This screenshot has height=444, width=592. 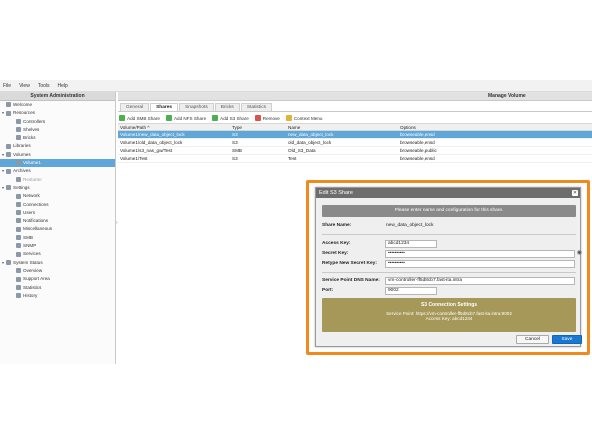 I want to click on toolbar-button-label: Remove, so click(x=271, y=118).